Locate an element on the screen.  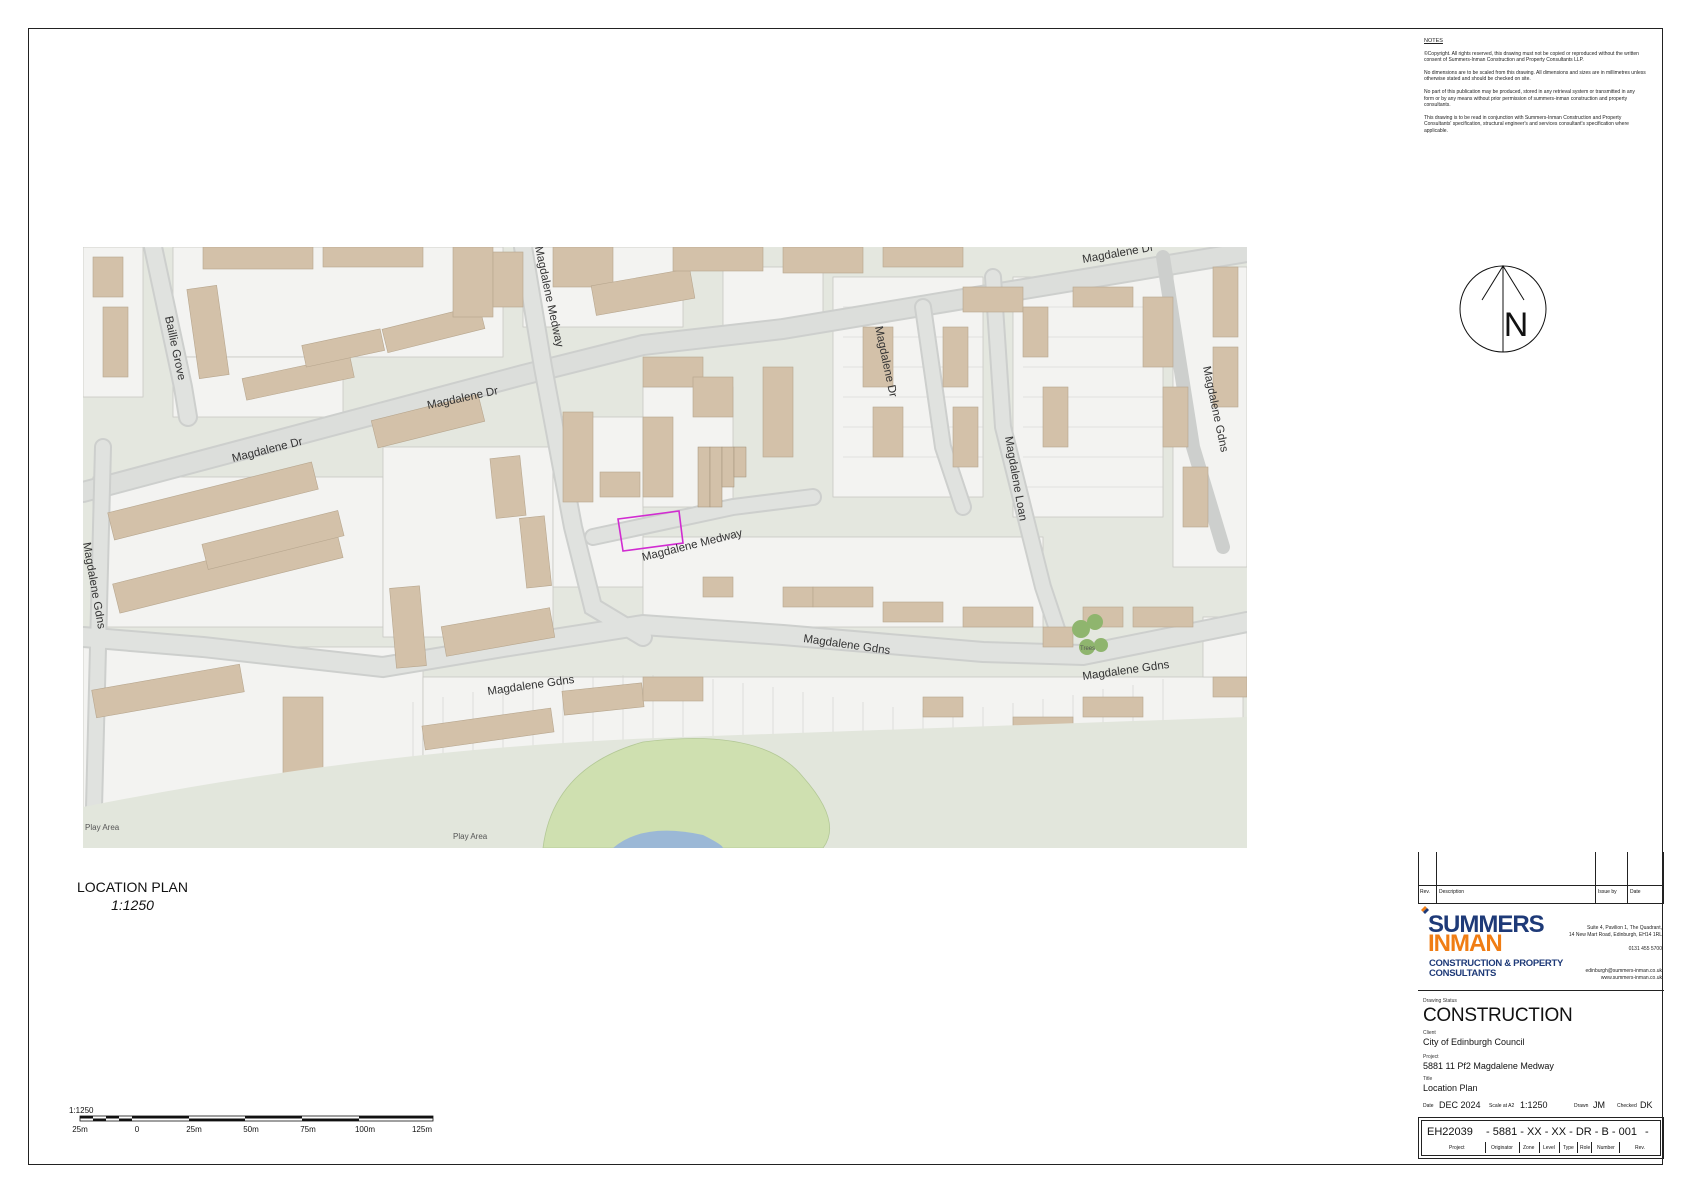
code-label: Zone is located at coordinates (1529, 1148).